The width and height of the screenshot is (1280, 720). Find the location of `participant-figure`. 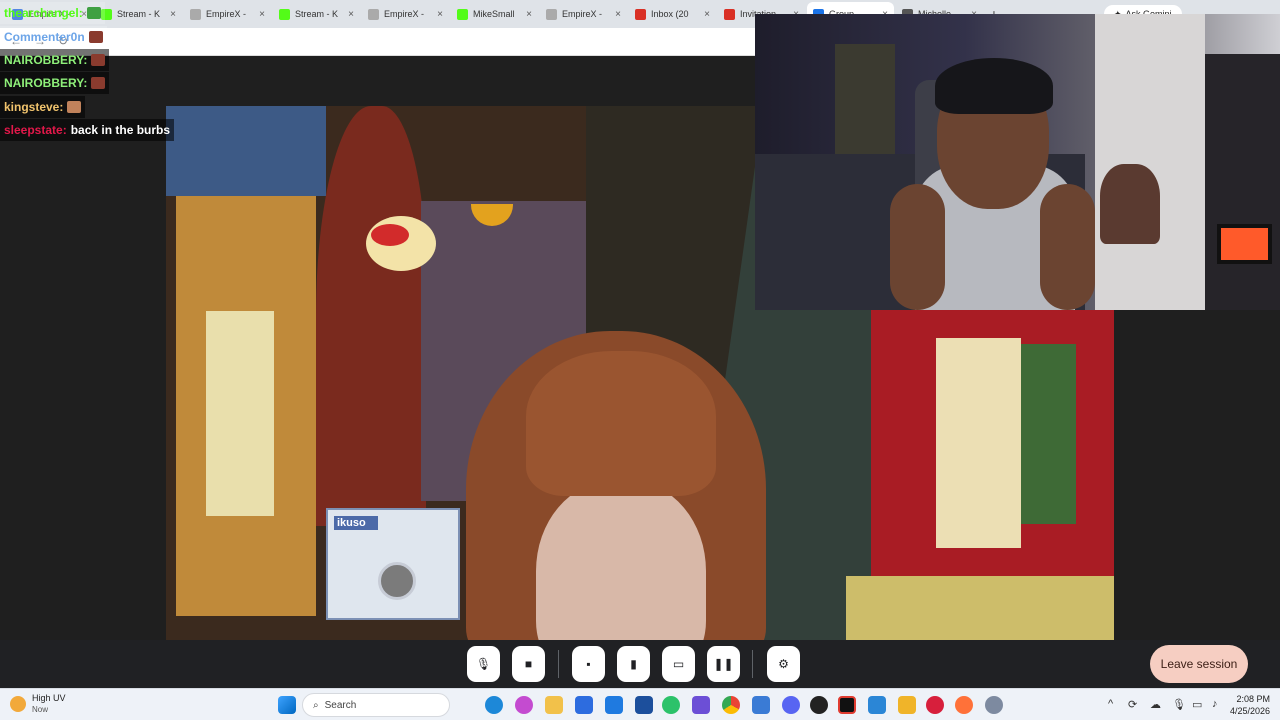

participant-figure is located at coordinates (616, 485).